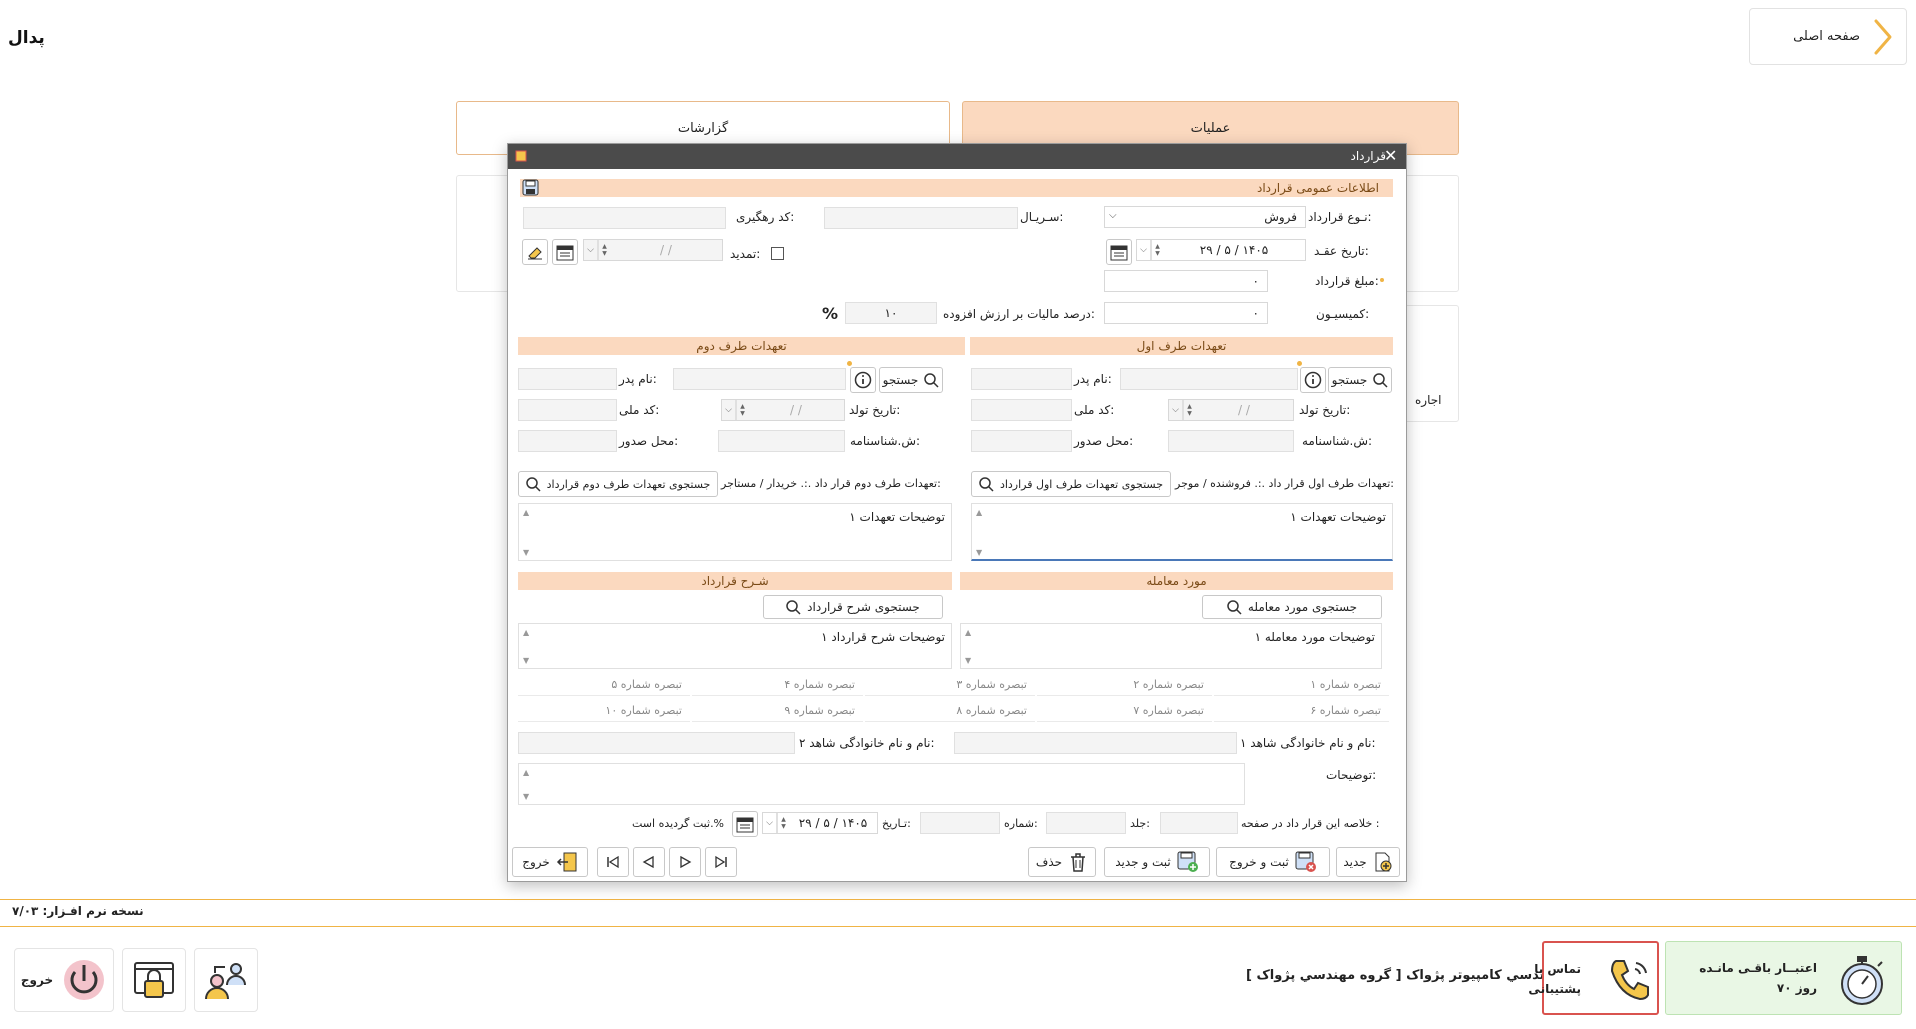 This screenshot has height=1029, width=1916. What do you see at coordinates (567, 410) in the screenshot?
I see `party2-national-input` at bounding box center [567, 410].